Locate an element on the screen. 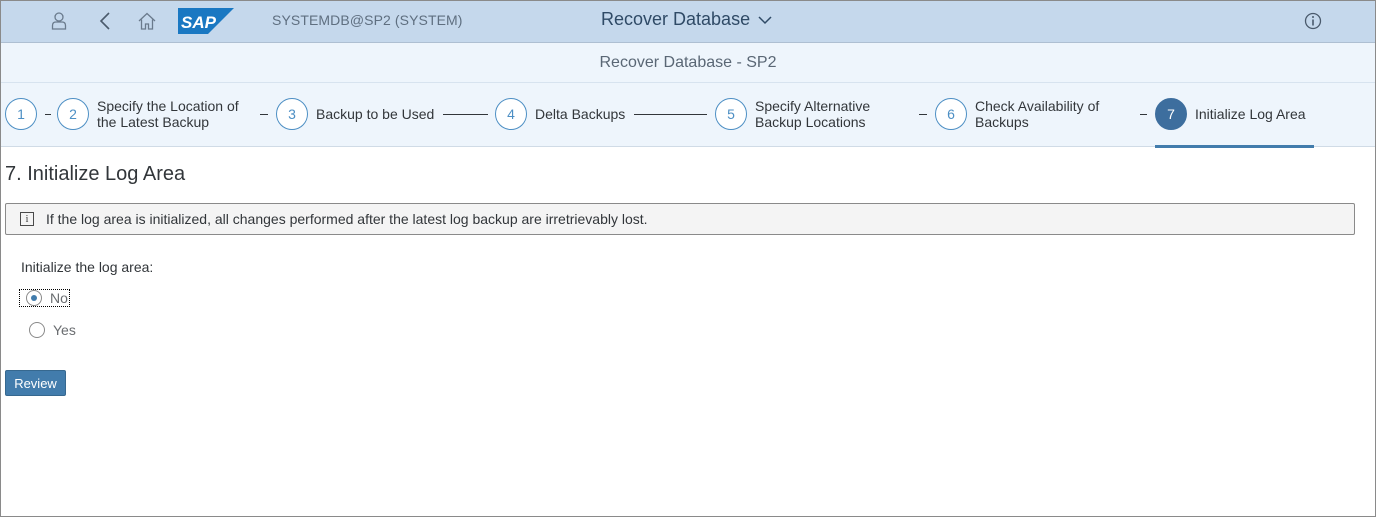  wizard-step-4: 4 Delta Backups is located at coordinates (560, 114).